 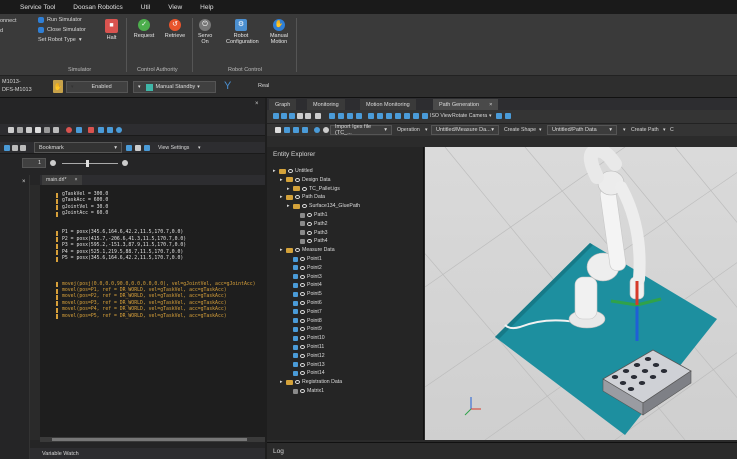 I want to click on create-path-menu: Create Path, so click(x=645, y=130).